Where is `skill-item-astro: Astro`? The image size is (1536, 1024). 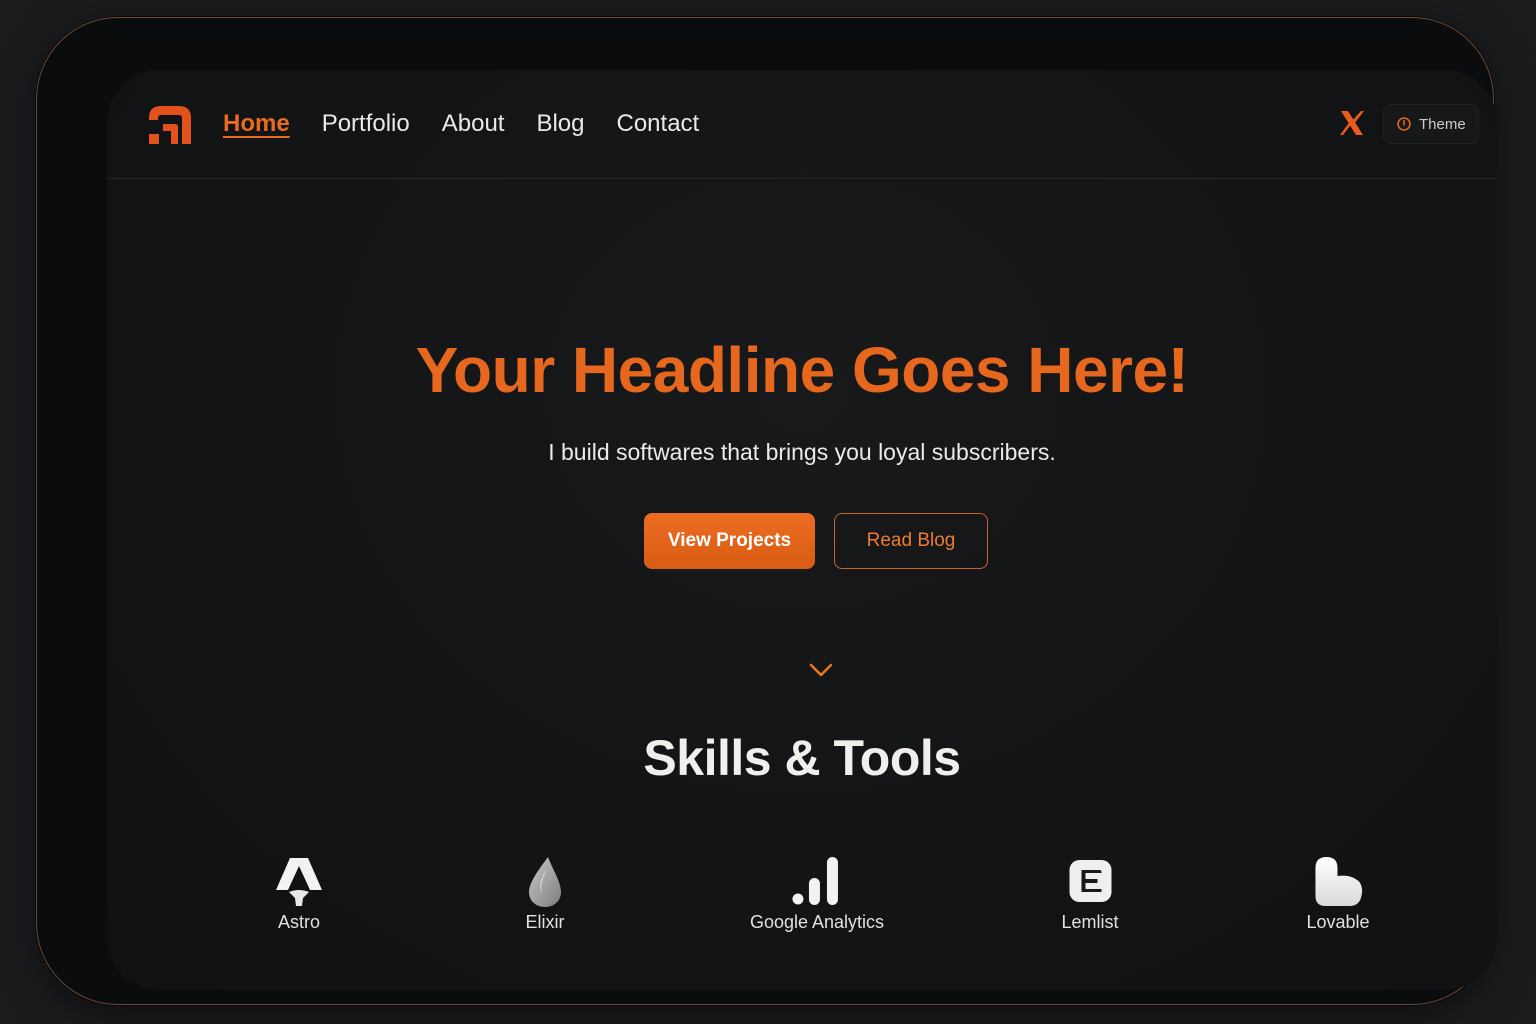
skill-item-astro: Astro is located at coordinates (299, 893).